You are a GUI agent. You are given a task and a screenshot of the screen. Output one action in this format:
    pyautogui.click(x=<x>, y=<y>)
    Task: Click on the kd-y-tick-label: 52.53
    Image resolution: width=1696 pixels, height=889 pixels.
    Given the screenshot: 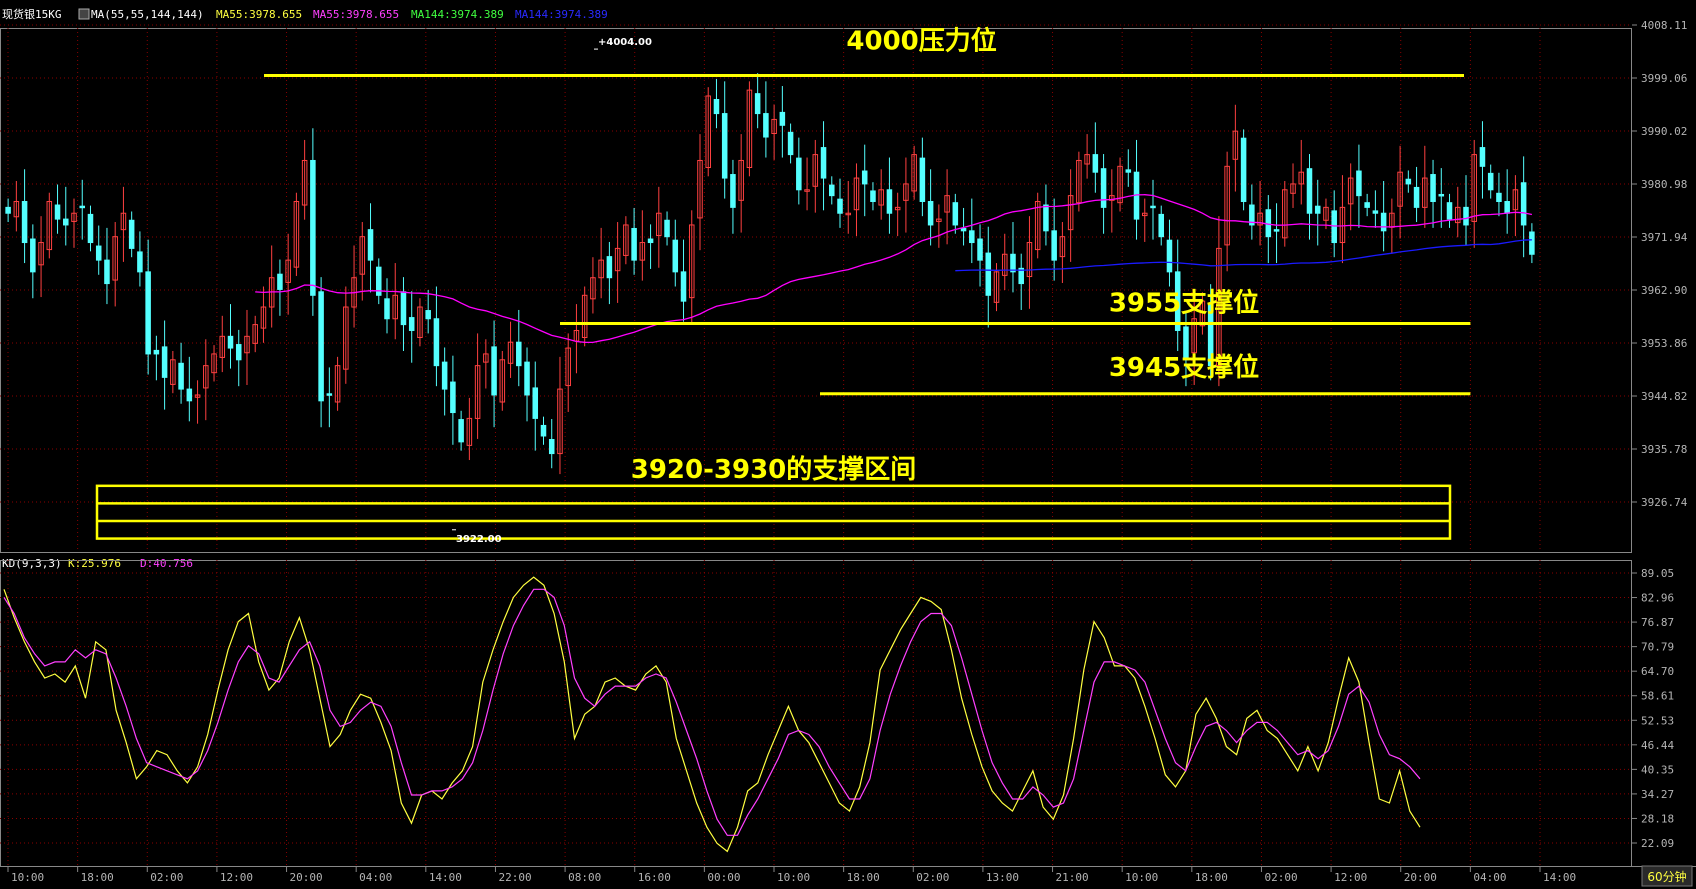 What is the action you would take?
    pyautogui.click(x=1657, y=720)
    